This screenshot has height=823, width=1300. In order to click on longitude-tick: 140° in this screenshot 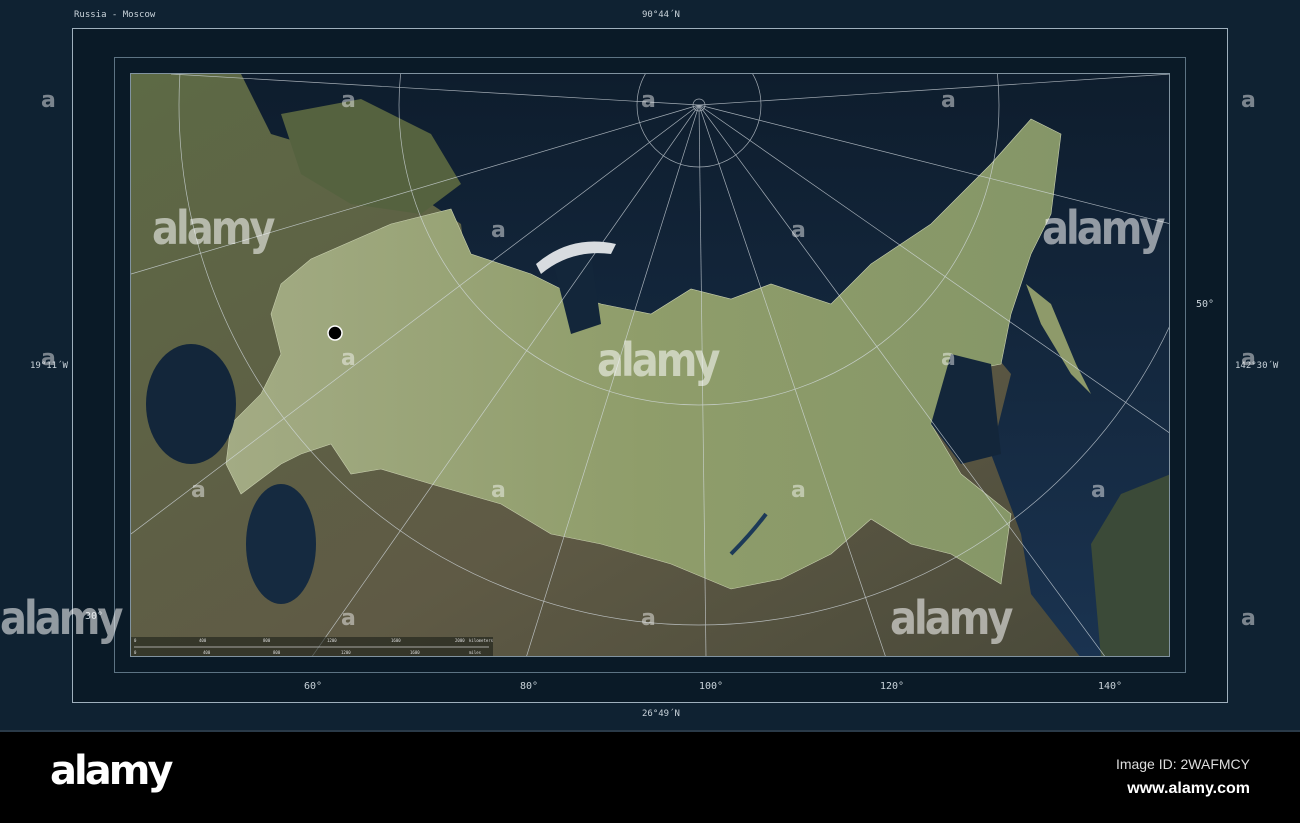, I will do `click(1110, 686)`.